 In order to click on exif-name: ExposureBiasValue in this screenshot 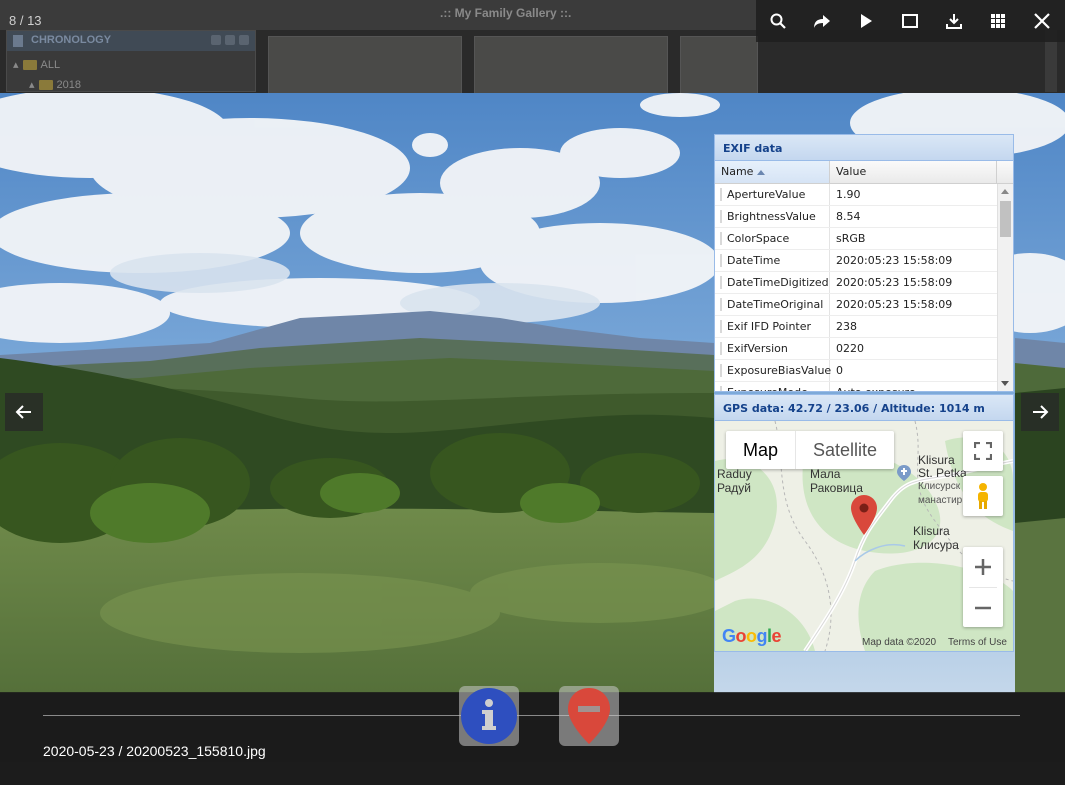, I will do `click(773, 370)`.